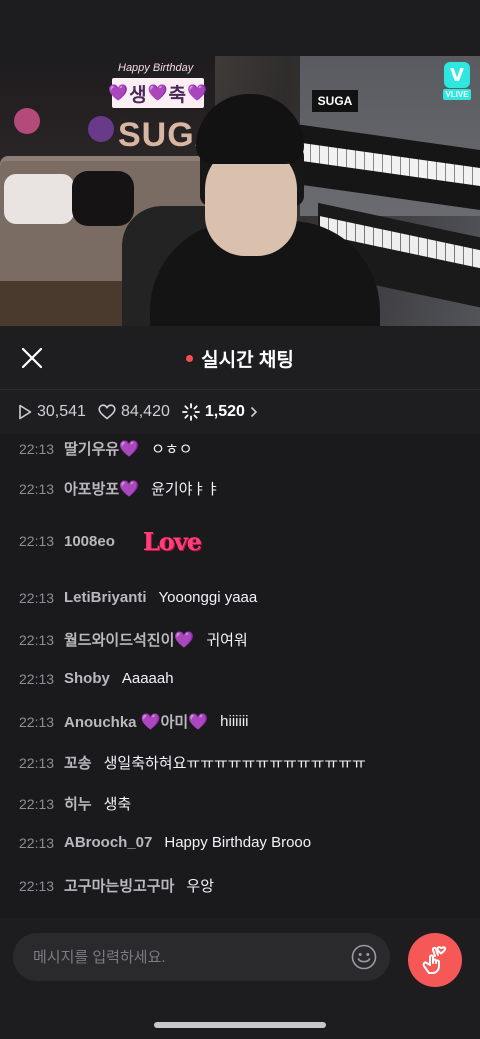 The height and width of the screenshot is (1039, 480). What do you see at coordinates (190, 412) in the screenshot?
I see `sparkle-icon` at bounding box center [190, 412].